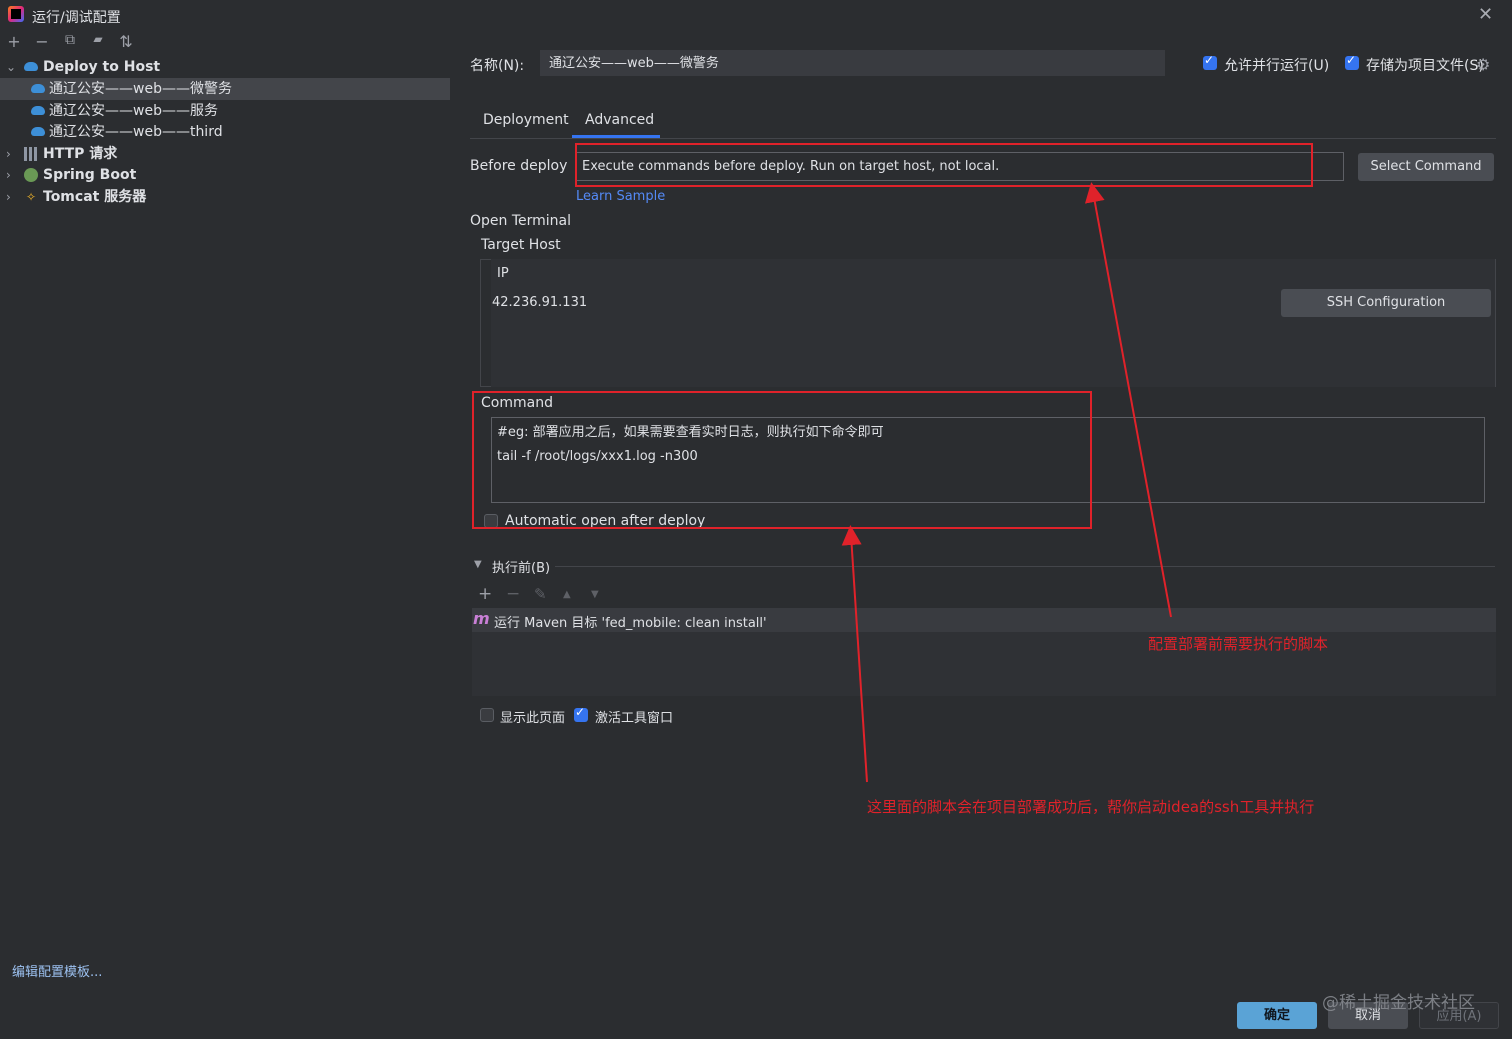 This screenshot has height=1039, width=1512. Describe the element at coordinates (1238, 644) in the screenshot. I see `annotation-note: 配置部署前需要执行的脚本` at that location.